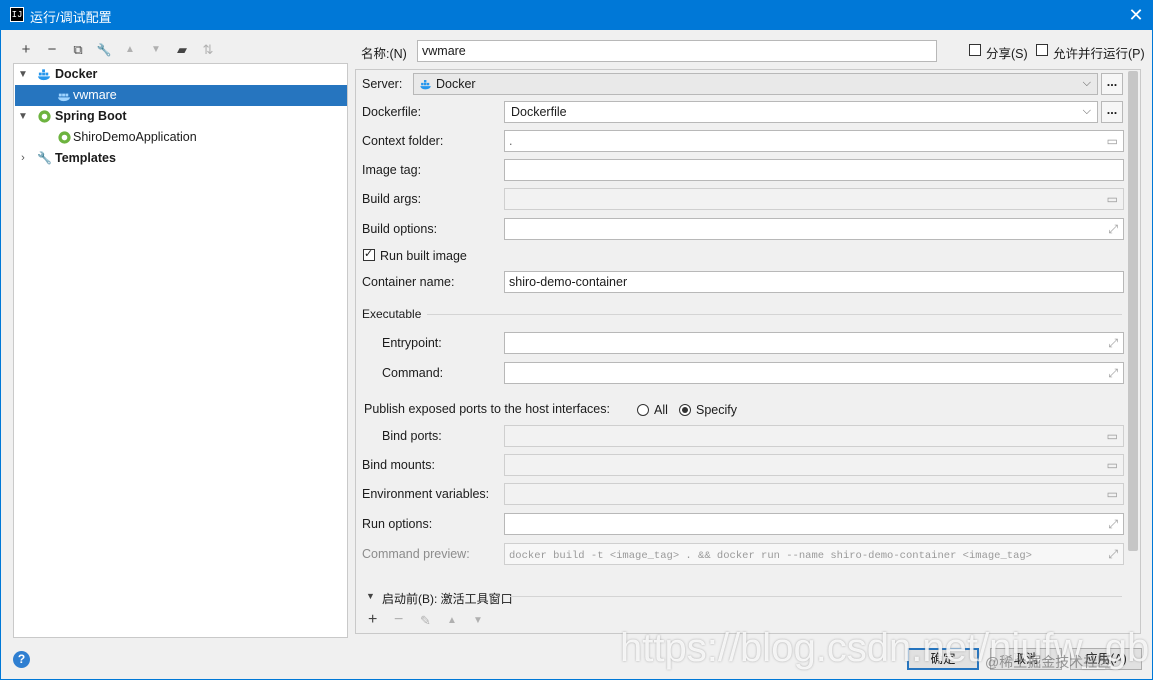  I want to click on move-up-button: ▲, so click(130, 50).